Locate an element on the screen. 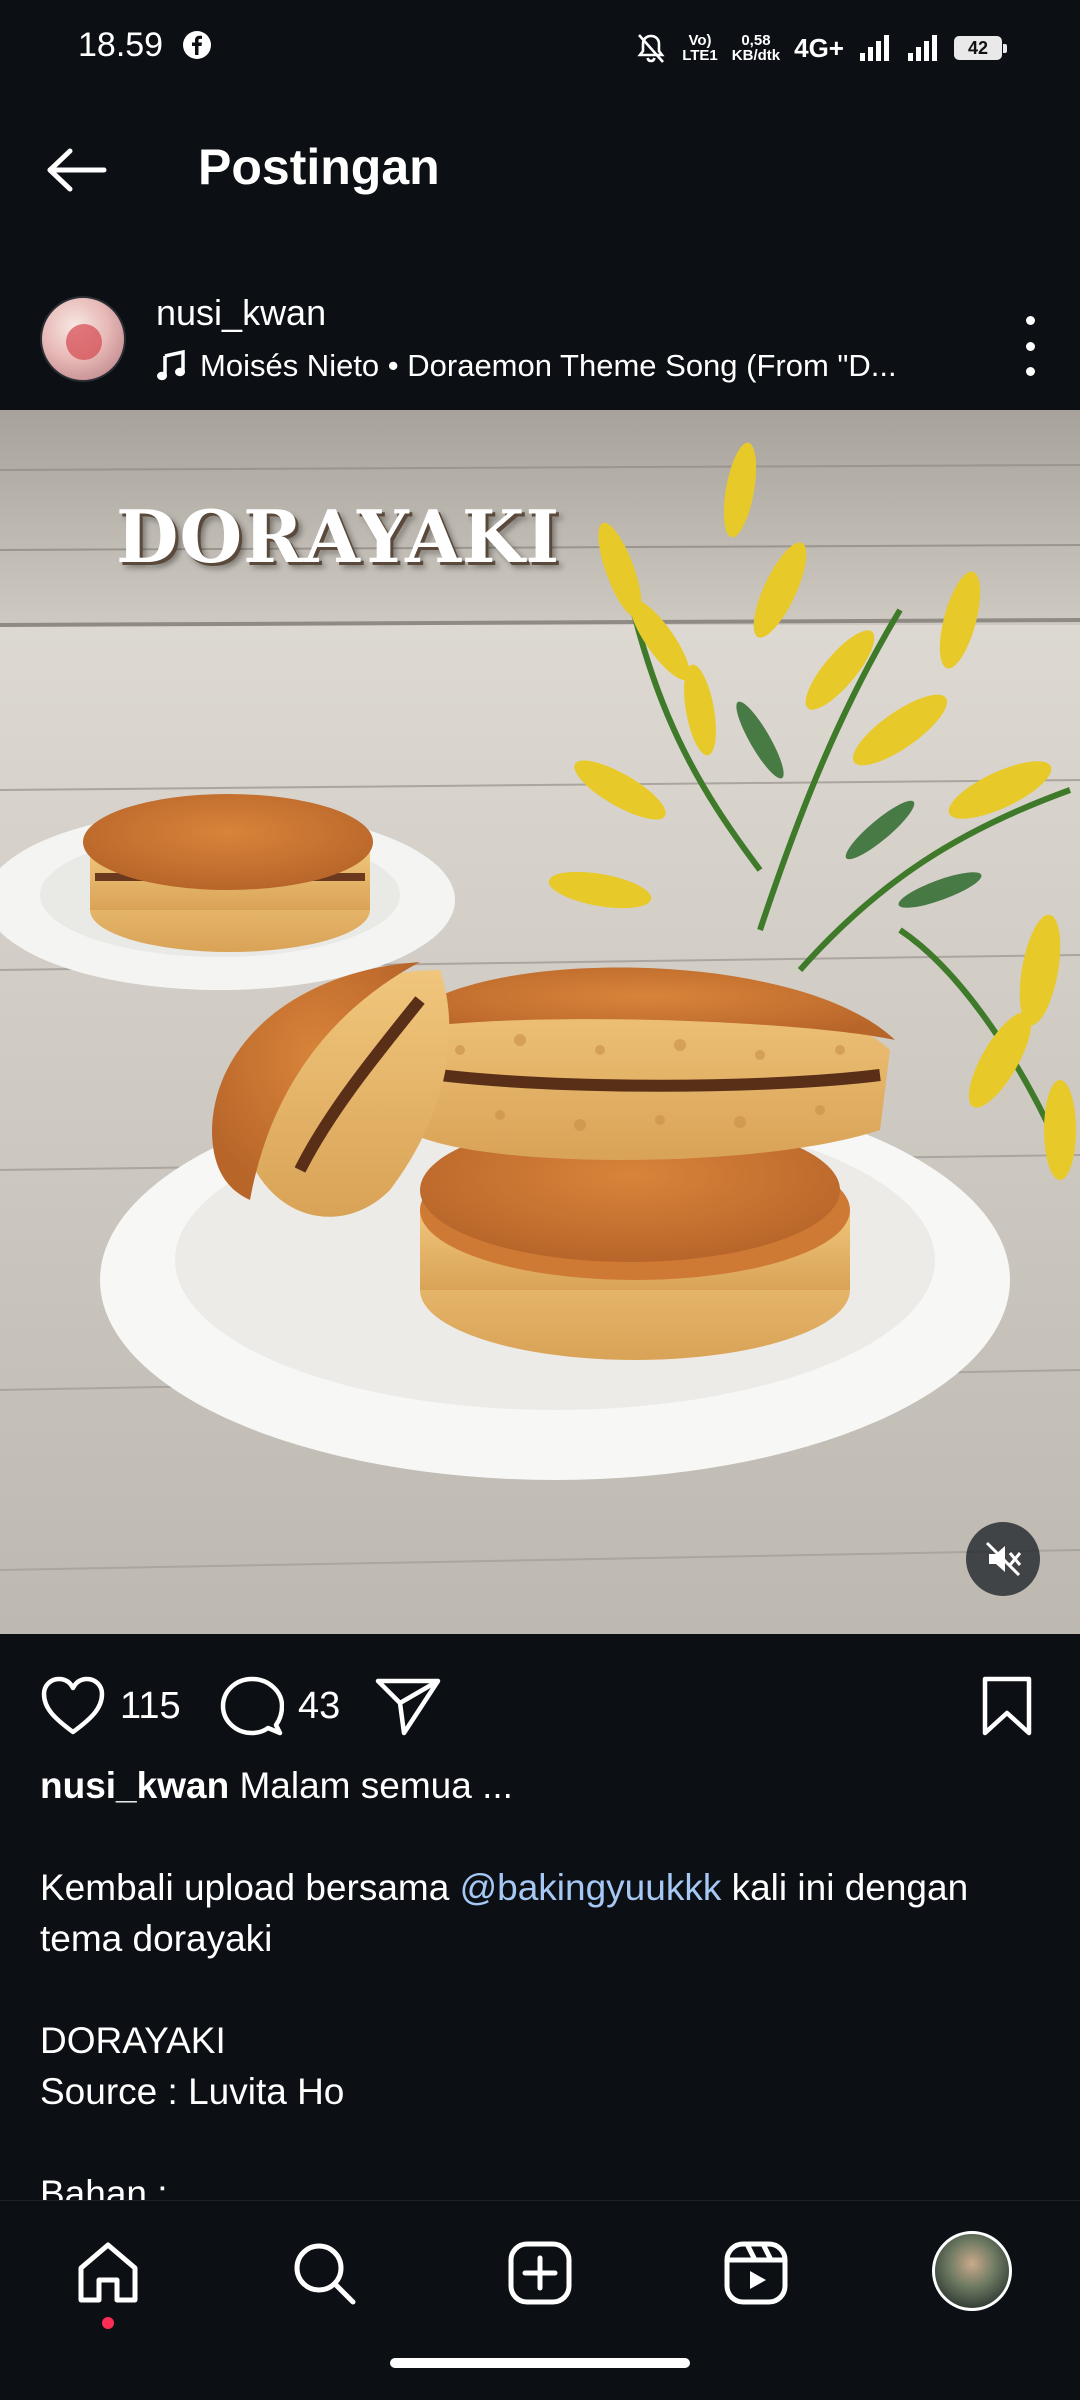 Image resolution: width=1080 pixels, height=2400 pixels. top-app-bar: Postingan is located at coordinates (540, 171).